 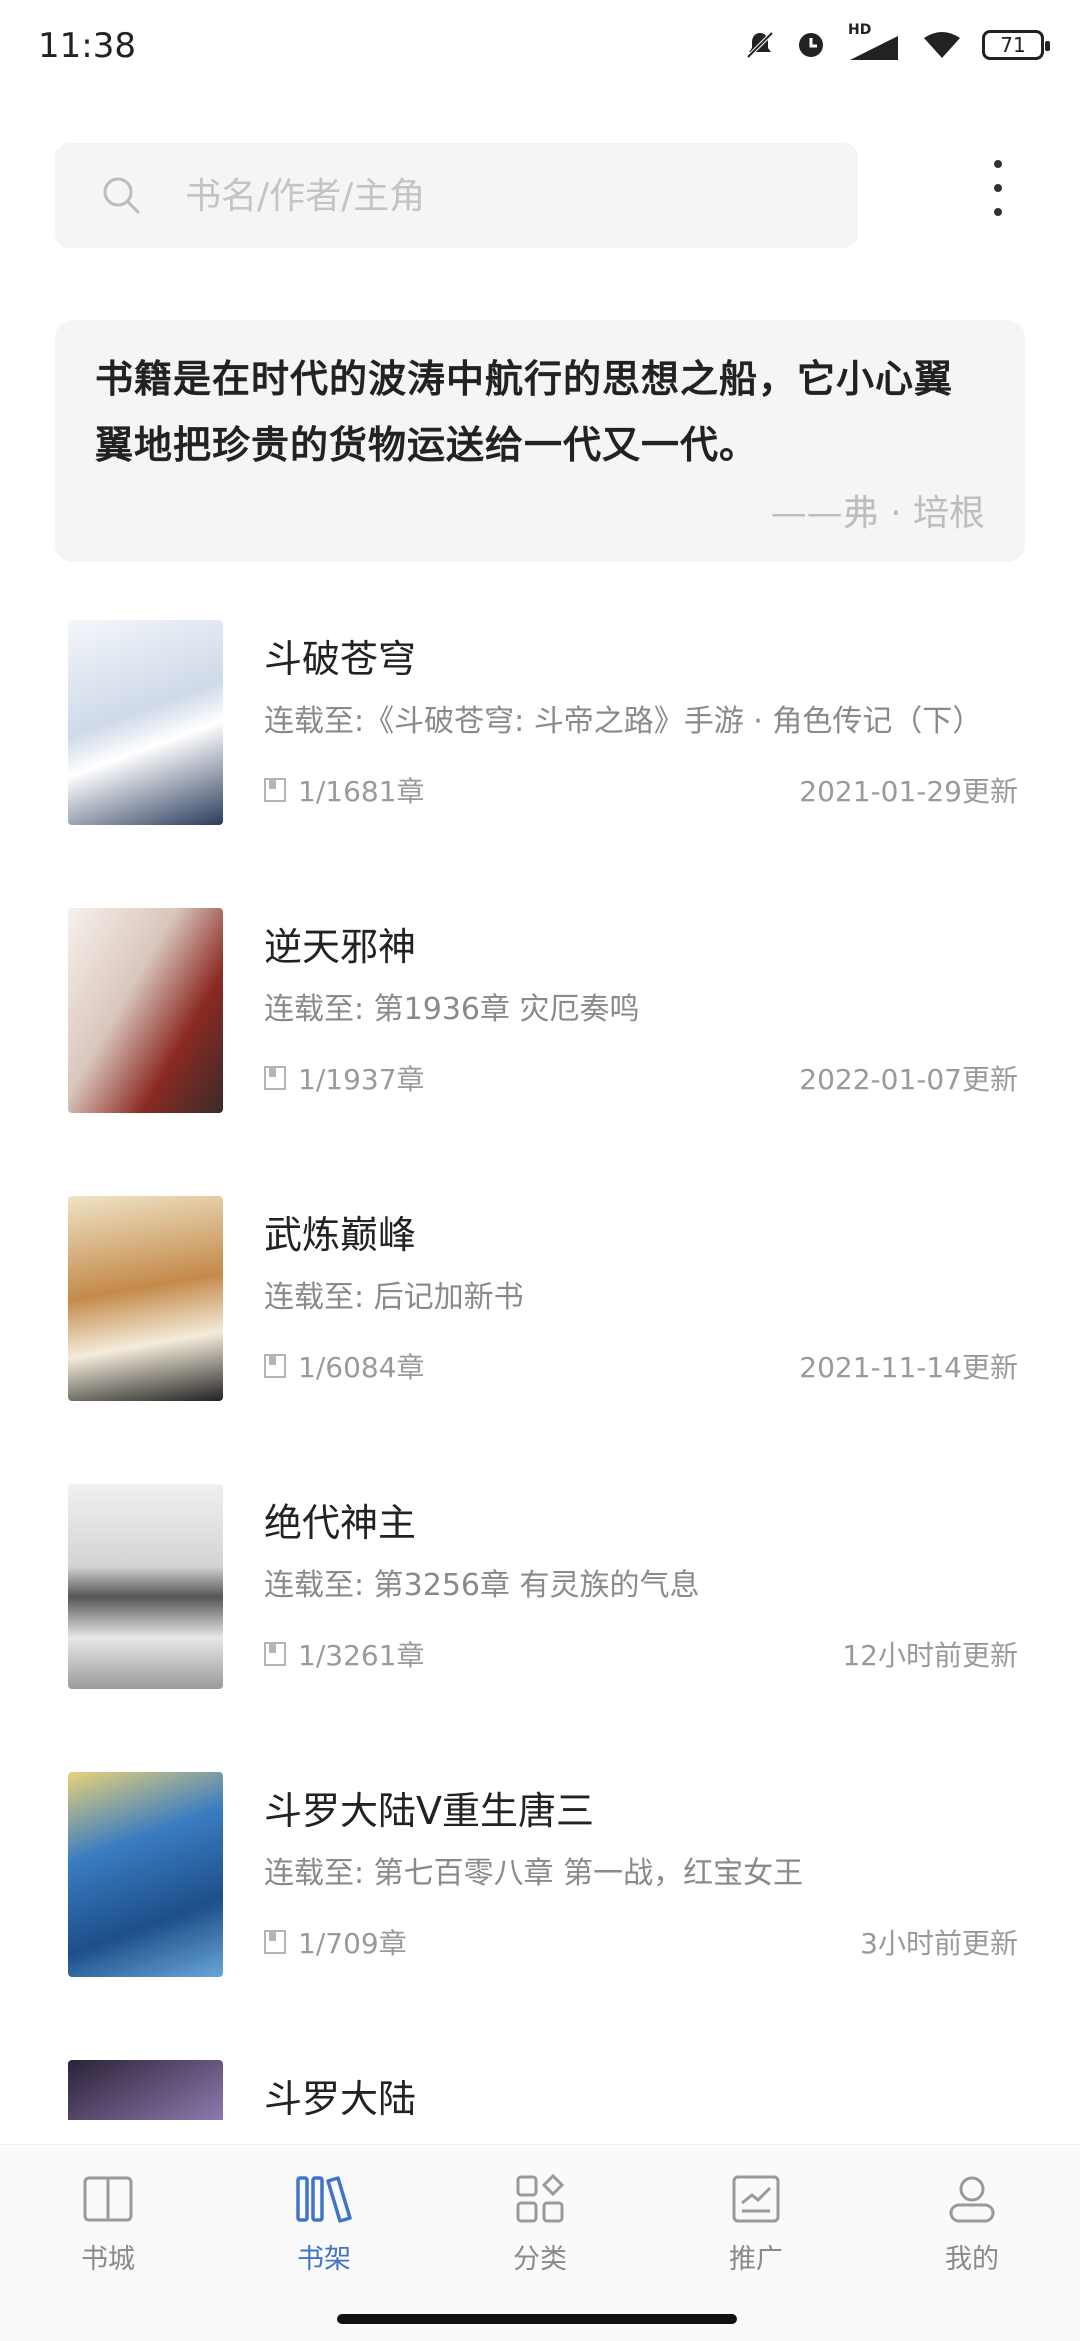 I want to click on book-update-time: 12小时前更新, so click(x=930, y=1655).